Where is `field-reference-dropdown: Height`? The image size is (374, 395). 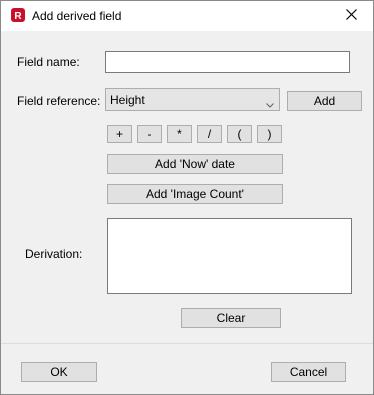
field-reference-dropdown: Height is located at coordinates (192, 99).